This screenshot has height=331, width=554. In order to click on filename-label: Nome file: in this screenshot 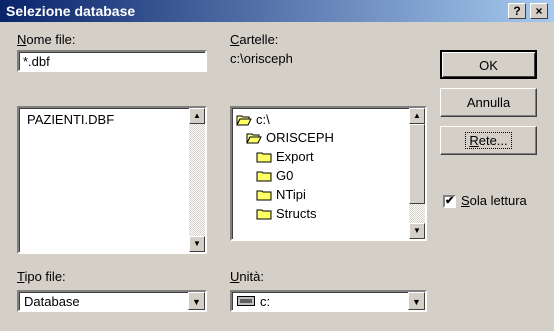, I will do `click(46, 39)`.